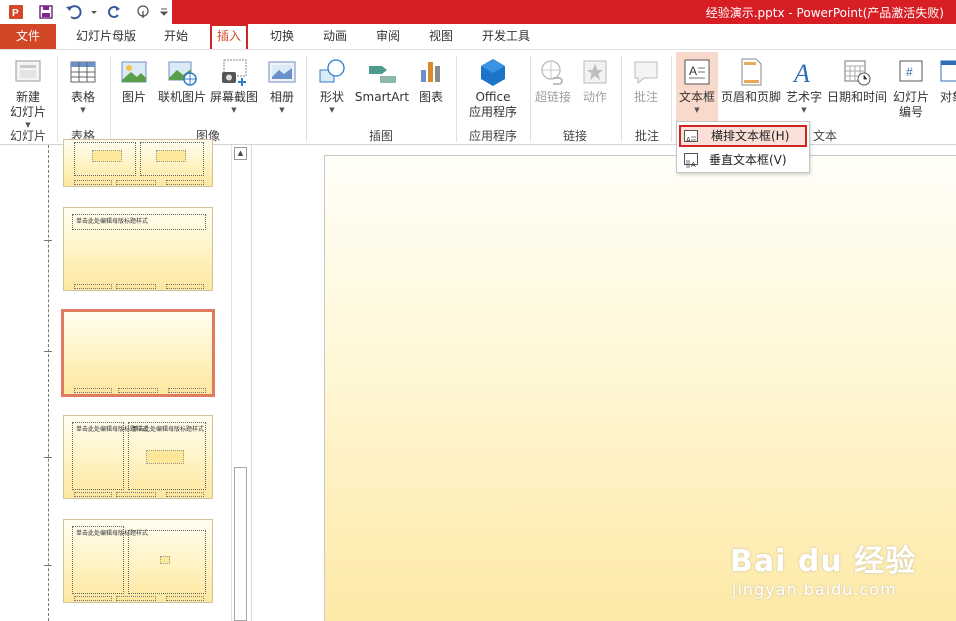 This screenshot has width=956, height=621. What do you see at coordinates (239, 383) in the screenshot?
I see `thumbnail-scrollbar: ▲` at bounding box center [239, 383].